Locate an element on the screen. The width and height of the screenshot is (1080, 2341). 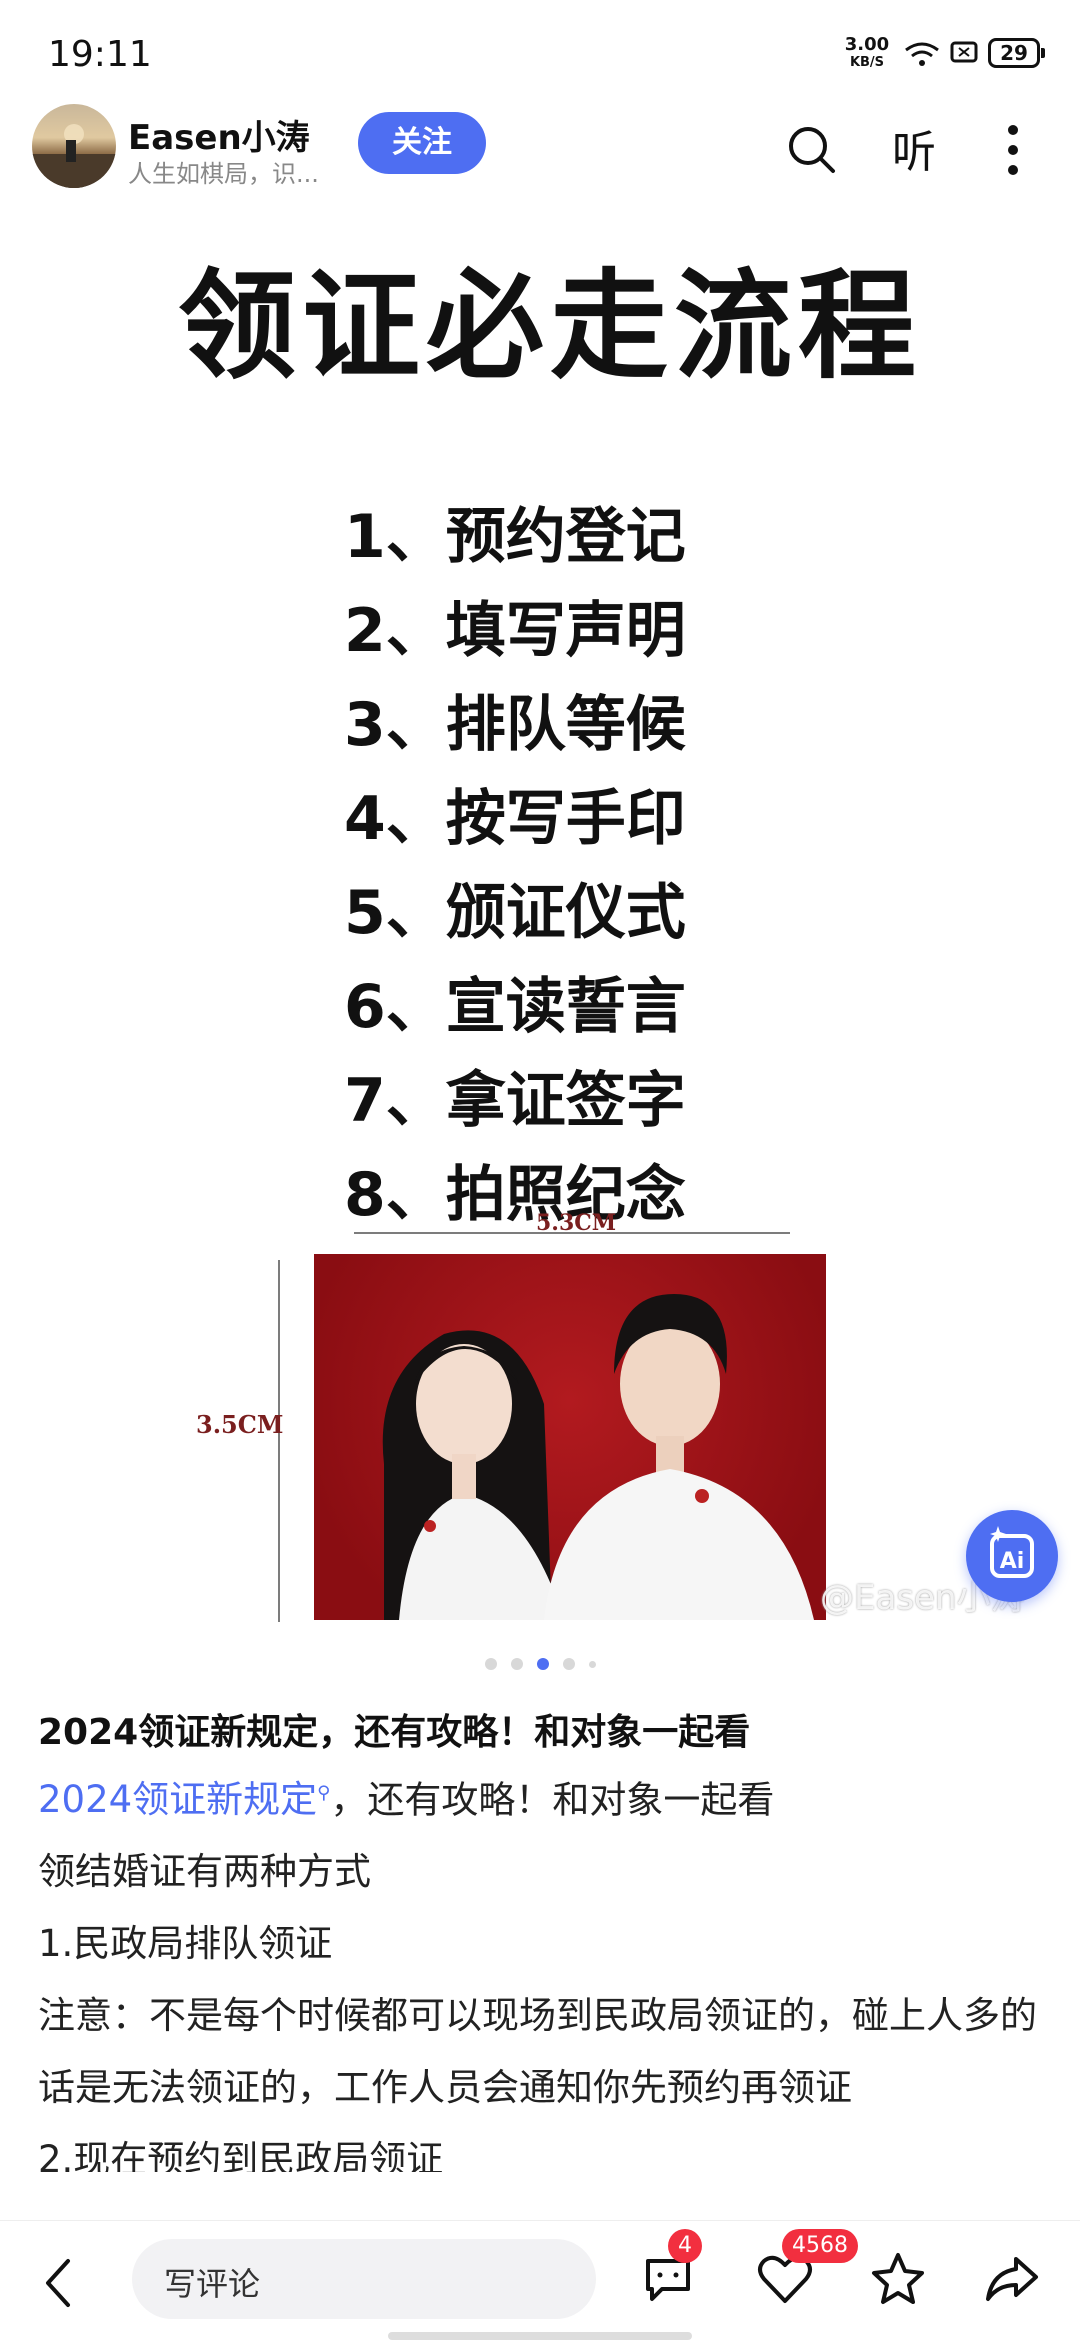
share-icon is located at coordinates (1012, 2281).